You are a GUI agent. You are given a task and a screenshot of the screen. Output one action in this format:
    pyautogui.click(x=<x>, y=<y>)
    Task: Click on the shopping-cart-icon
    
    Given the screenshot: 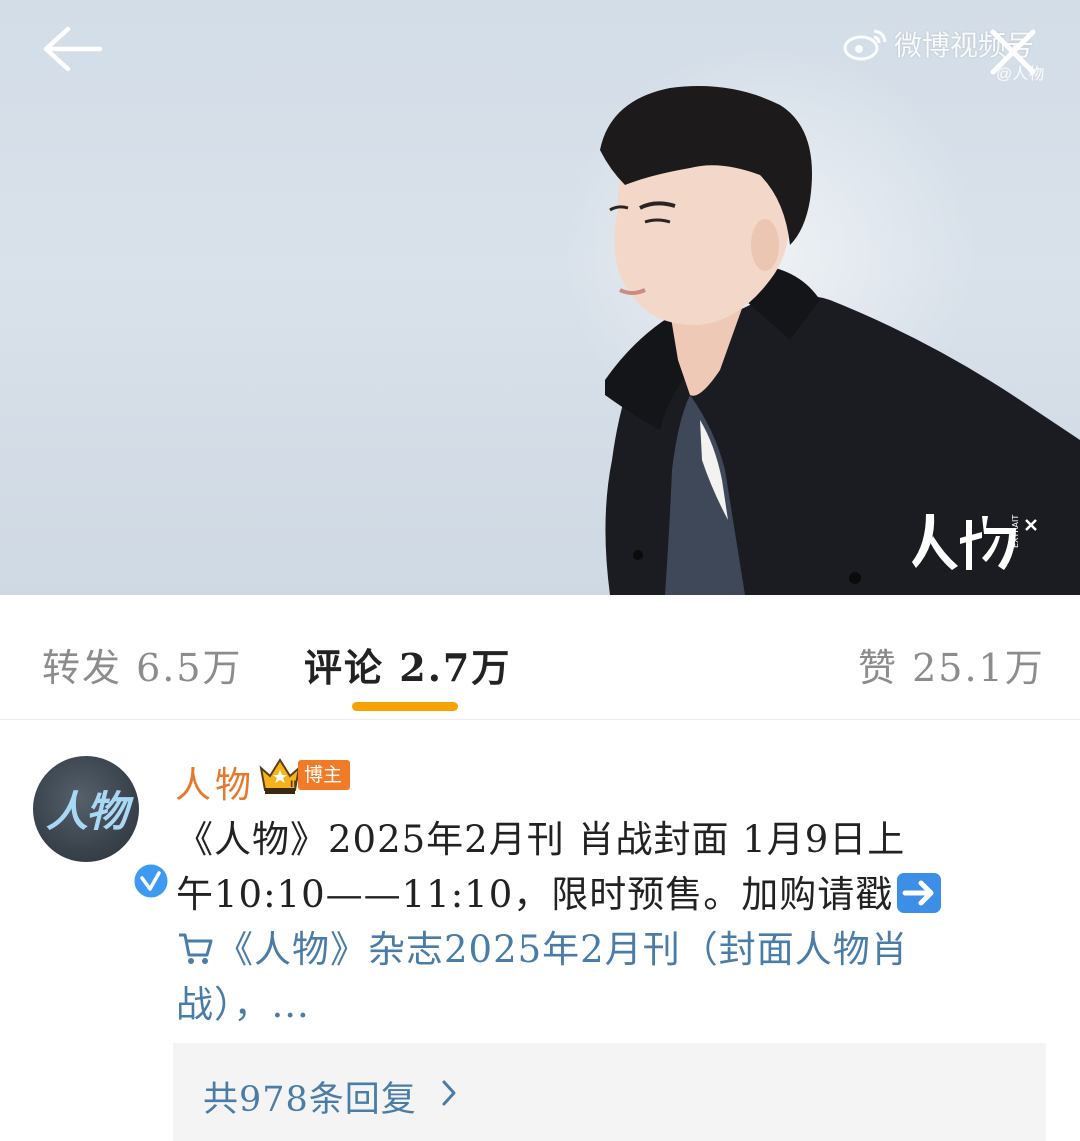 What is the action you would take?
    pyautogui.click(x=196, y=948)
    